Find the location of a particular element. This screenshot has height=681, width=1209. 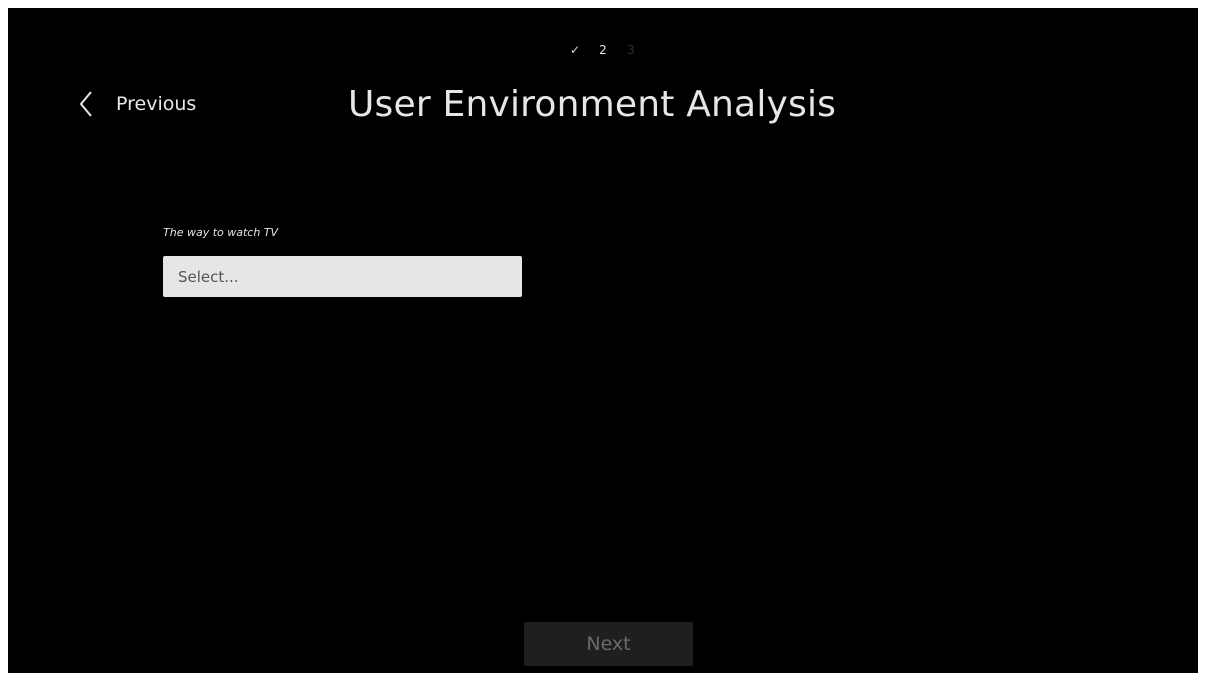

field-label: The way to watch TV is located at coordinates (221, 232).